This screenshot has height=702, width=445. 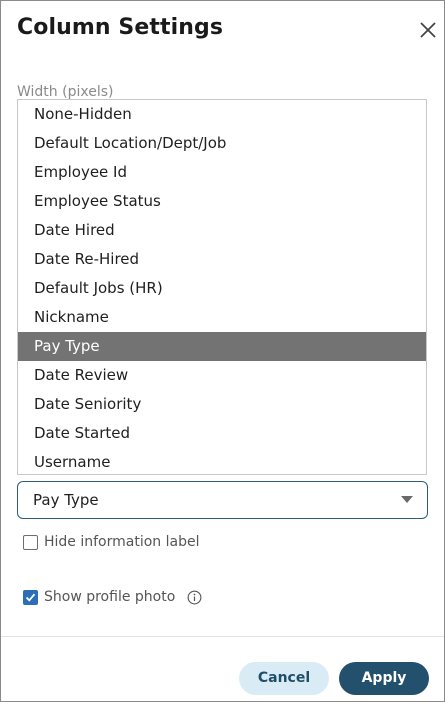 What do you see at coordinates (222, 201) in the screenshot?
I see `dropdown-option: Employee Status` at bounding box center [222, 201].